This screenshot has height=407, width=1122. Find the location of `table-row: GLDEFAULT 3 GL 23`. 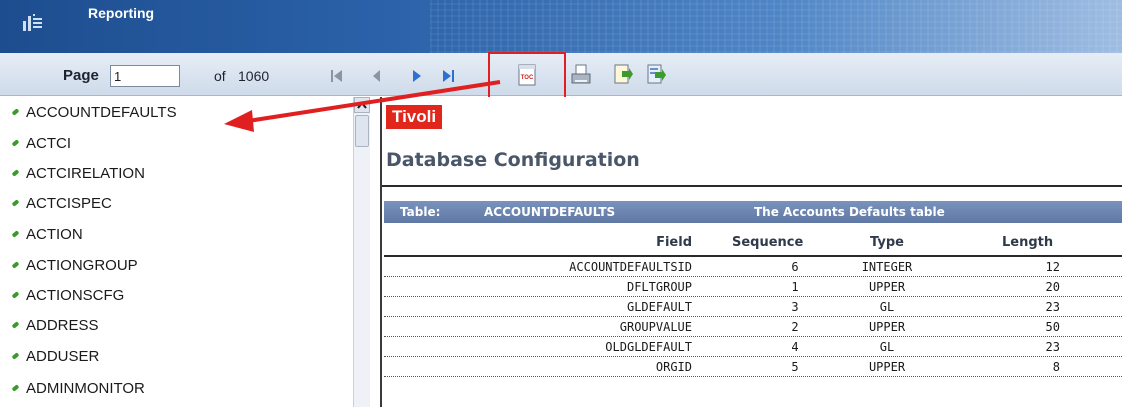

table-row: GLDEFAULT 3 GL 23 is located at coordinates (752, 308).